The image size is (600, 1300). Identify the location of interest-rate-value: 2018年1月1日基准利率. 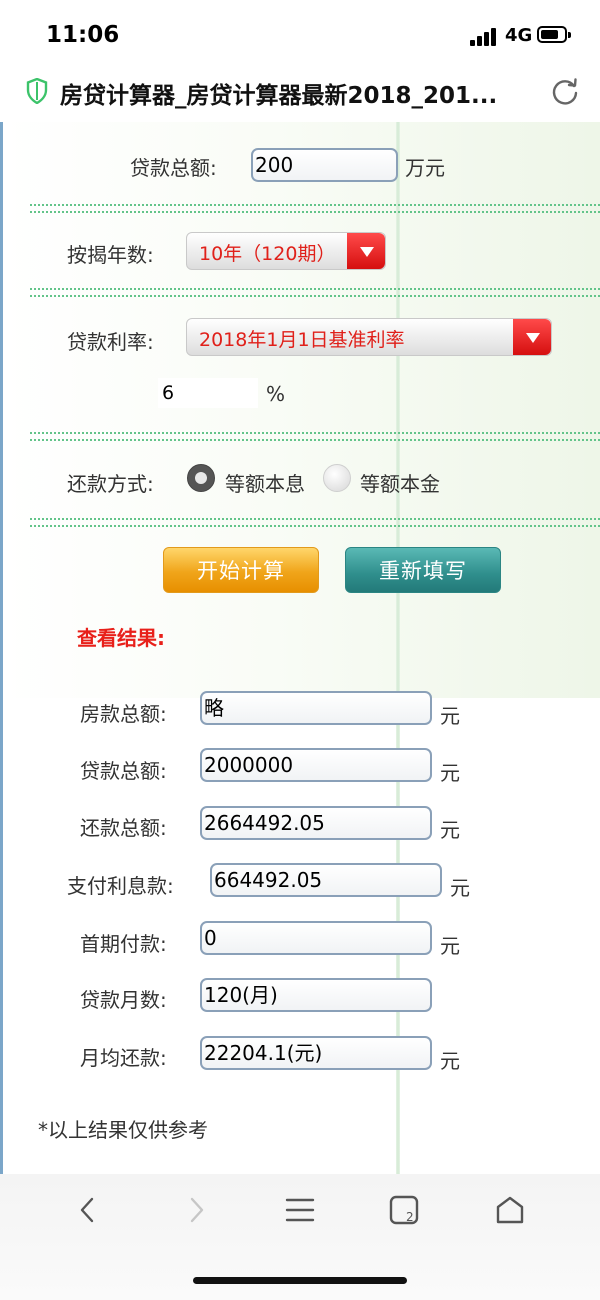
(302, 340).